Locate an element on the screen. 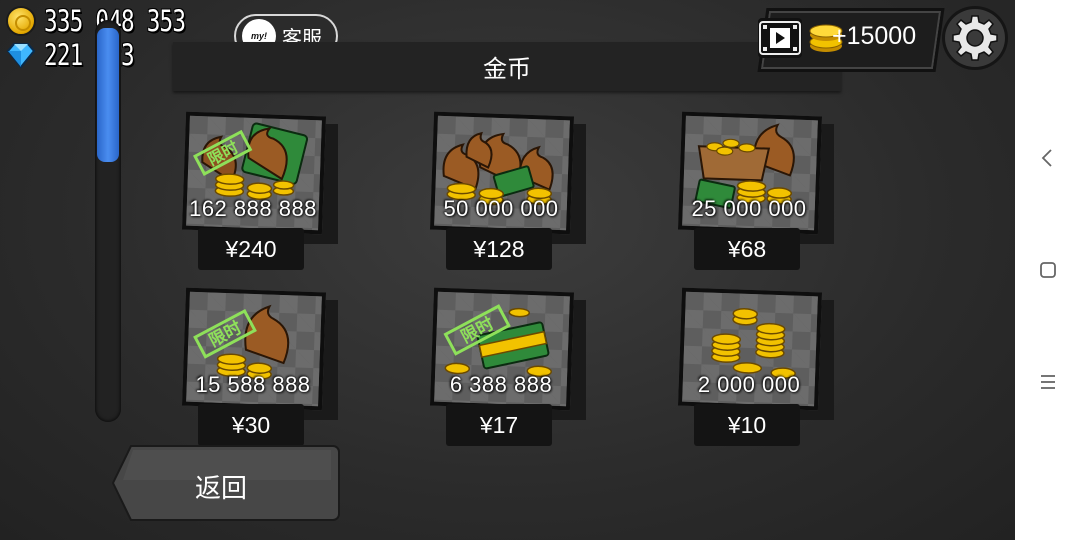  shop-item: 限时 15 588 888 ¥30 is located at coordinates (262, 378).